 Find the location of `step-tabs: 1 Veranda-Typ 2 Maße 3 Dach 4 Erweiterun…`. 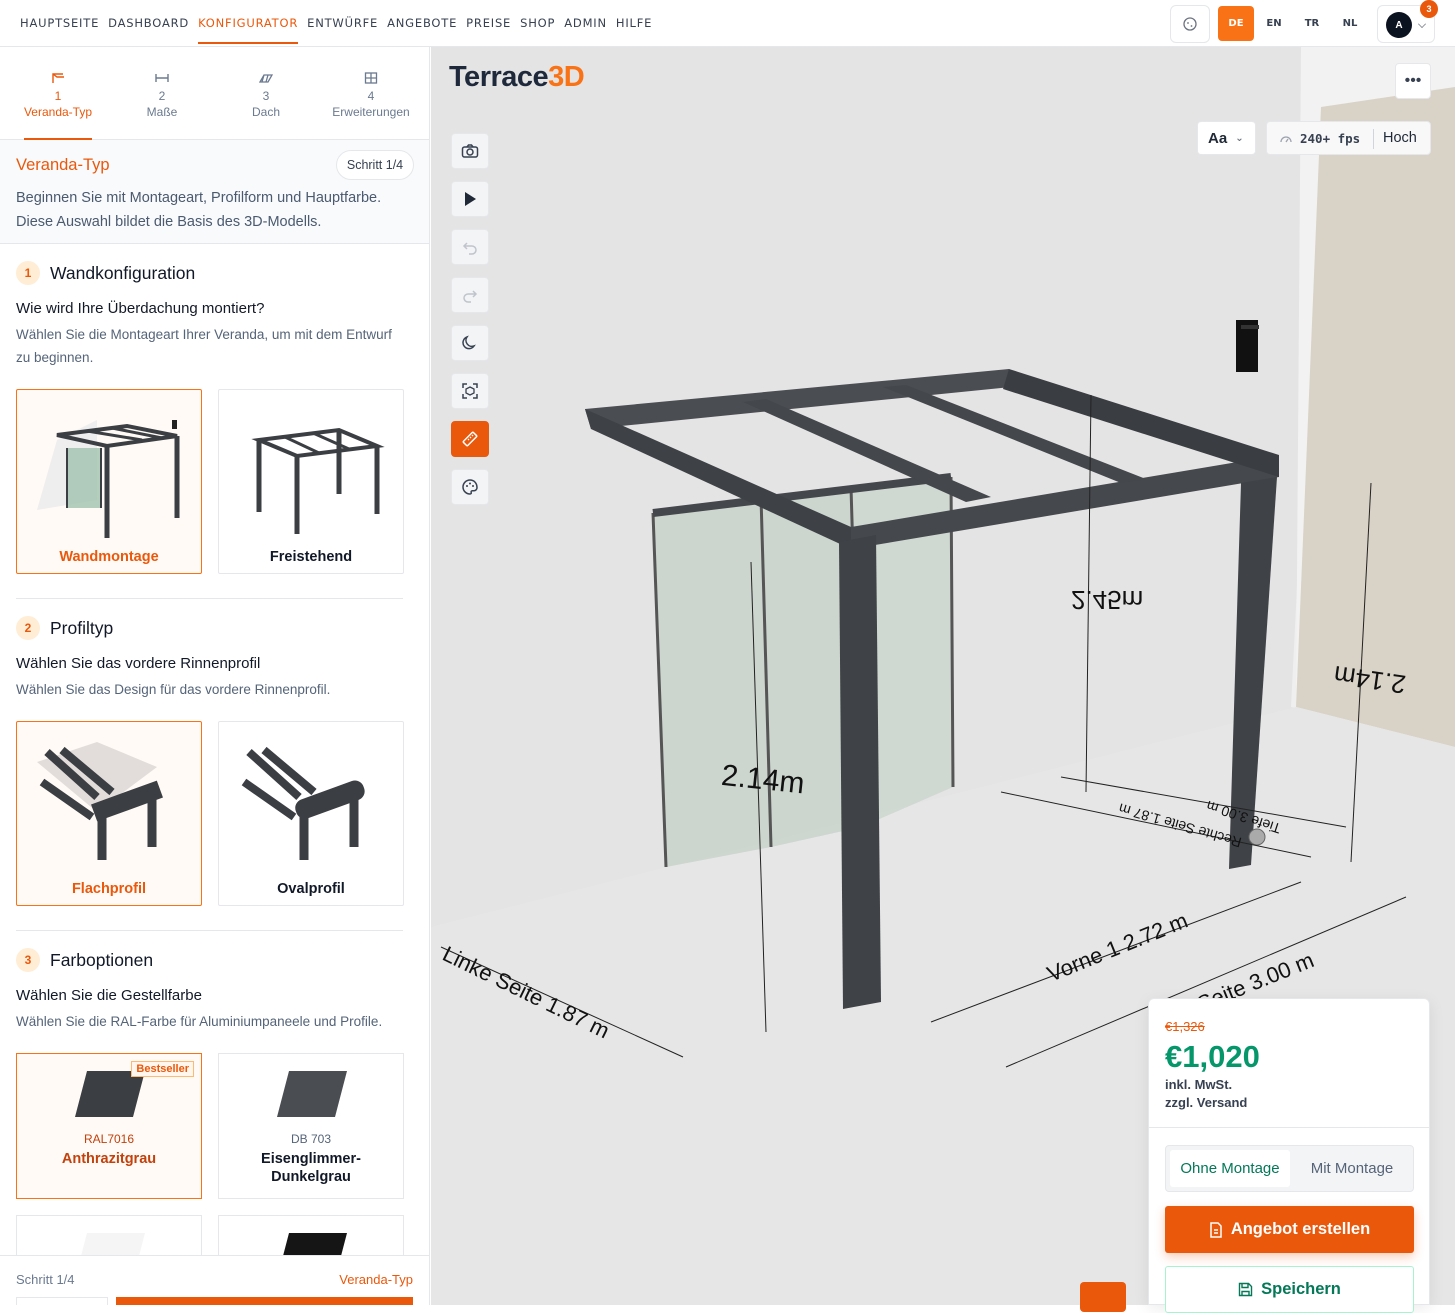

step-tabs: 1 Veranda-Typ 2 Maße 3 Dach 4 Erweiterun… is located at coordinates (214, 93).